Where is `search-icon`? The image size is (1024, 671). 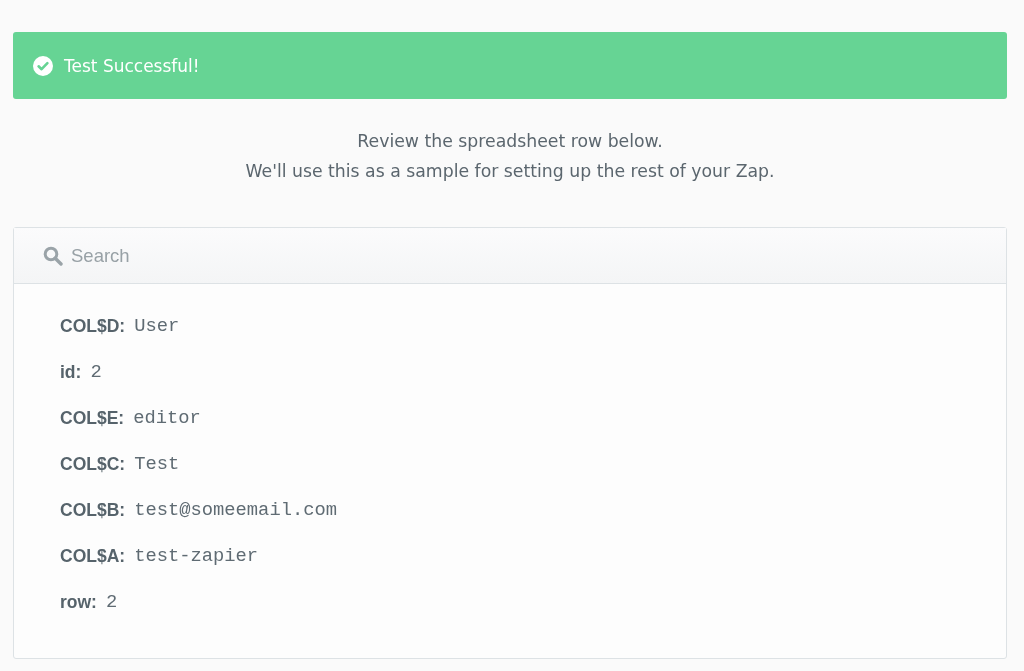
search-icon is located at coordinates (53, 255).